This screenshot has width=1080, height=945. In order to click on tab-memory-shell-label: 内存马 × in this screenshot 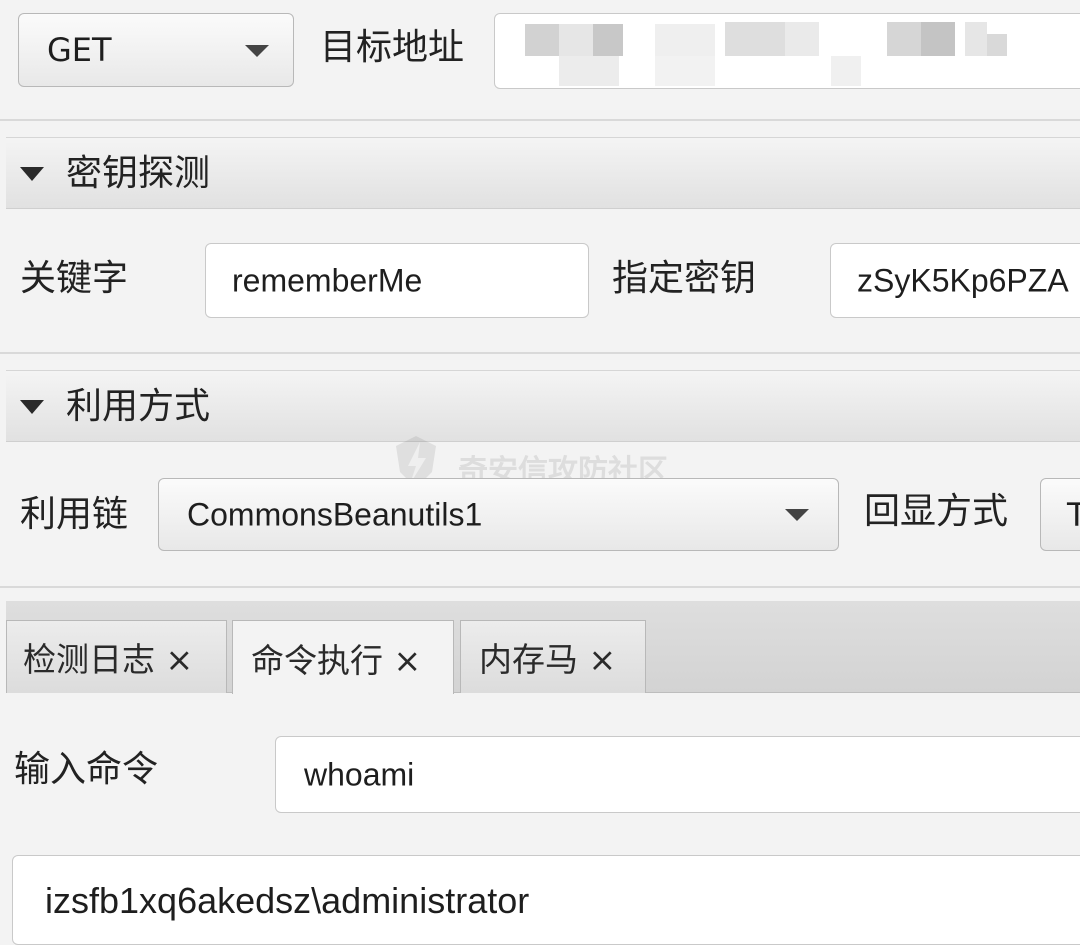, I will do `click(548, 659)`.